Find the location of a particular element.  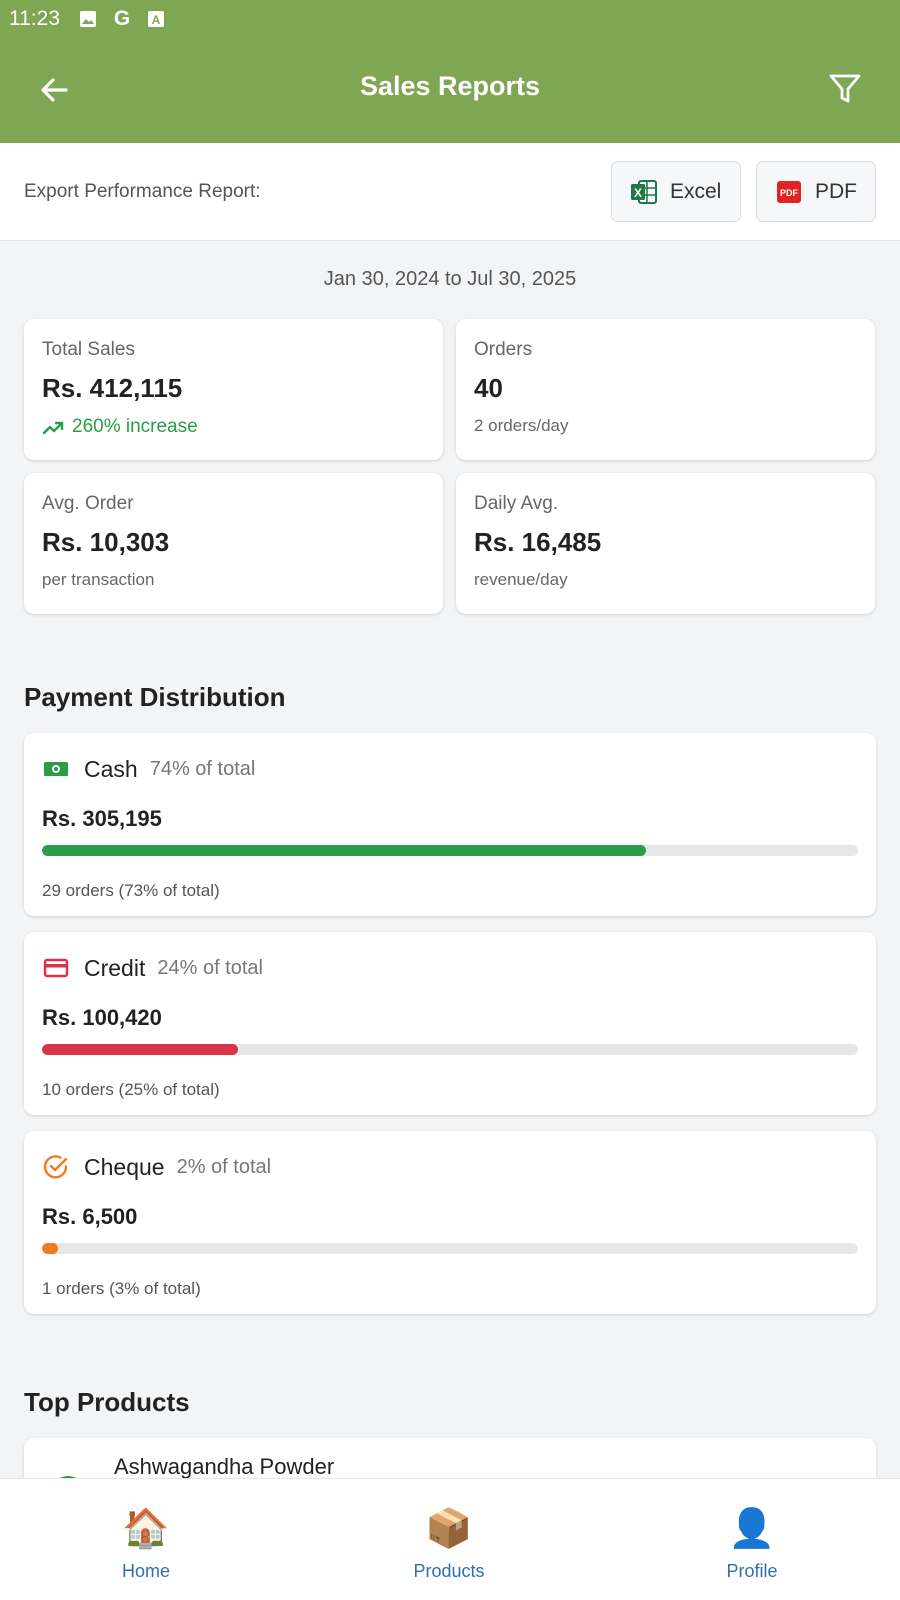

app-bar: Sales Reports is located at coordinates (450, 90).